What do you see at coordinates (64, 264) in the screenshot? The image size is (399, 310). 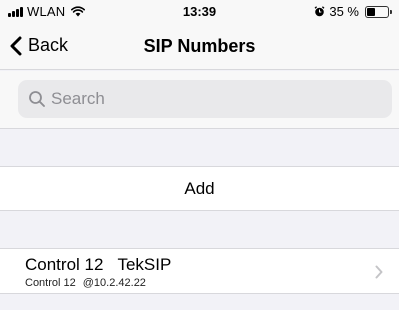 I see `item-name: Control 12` at bounding box center [64, 264].